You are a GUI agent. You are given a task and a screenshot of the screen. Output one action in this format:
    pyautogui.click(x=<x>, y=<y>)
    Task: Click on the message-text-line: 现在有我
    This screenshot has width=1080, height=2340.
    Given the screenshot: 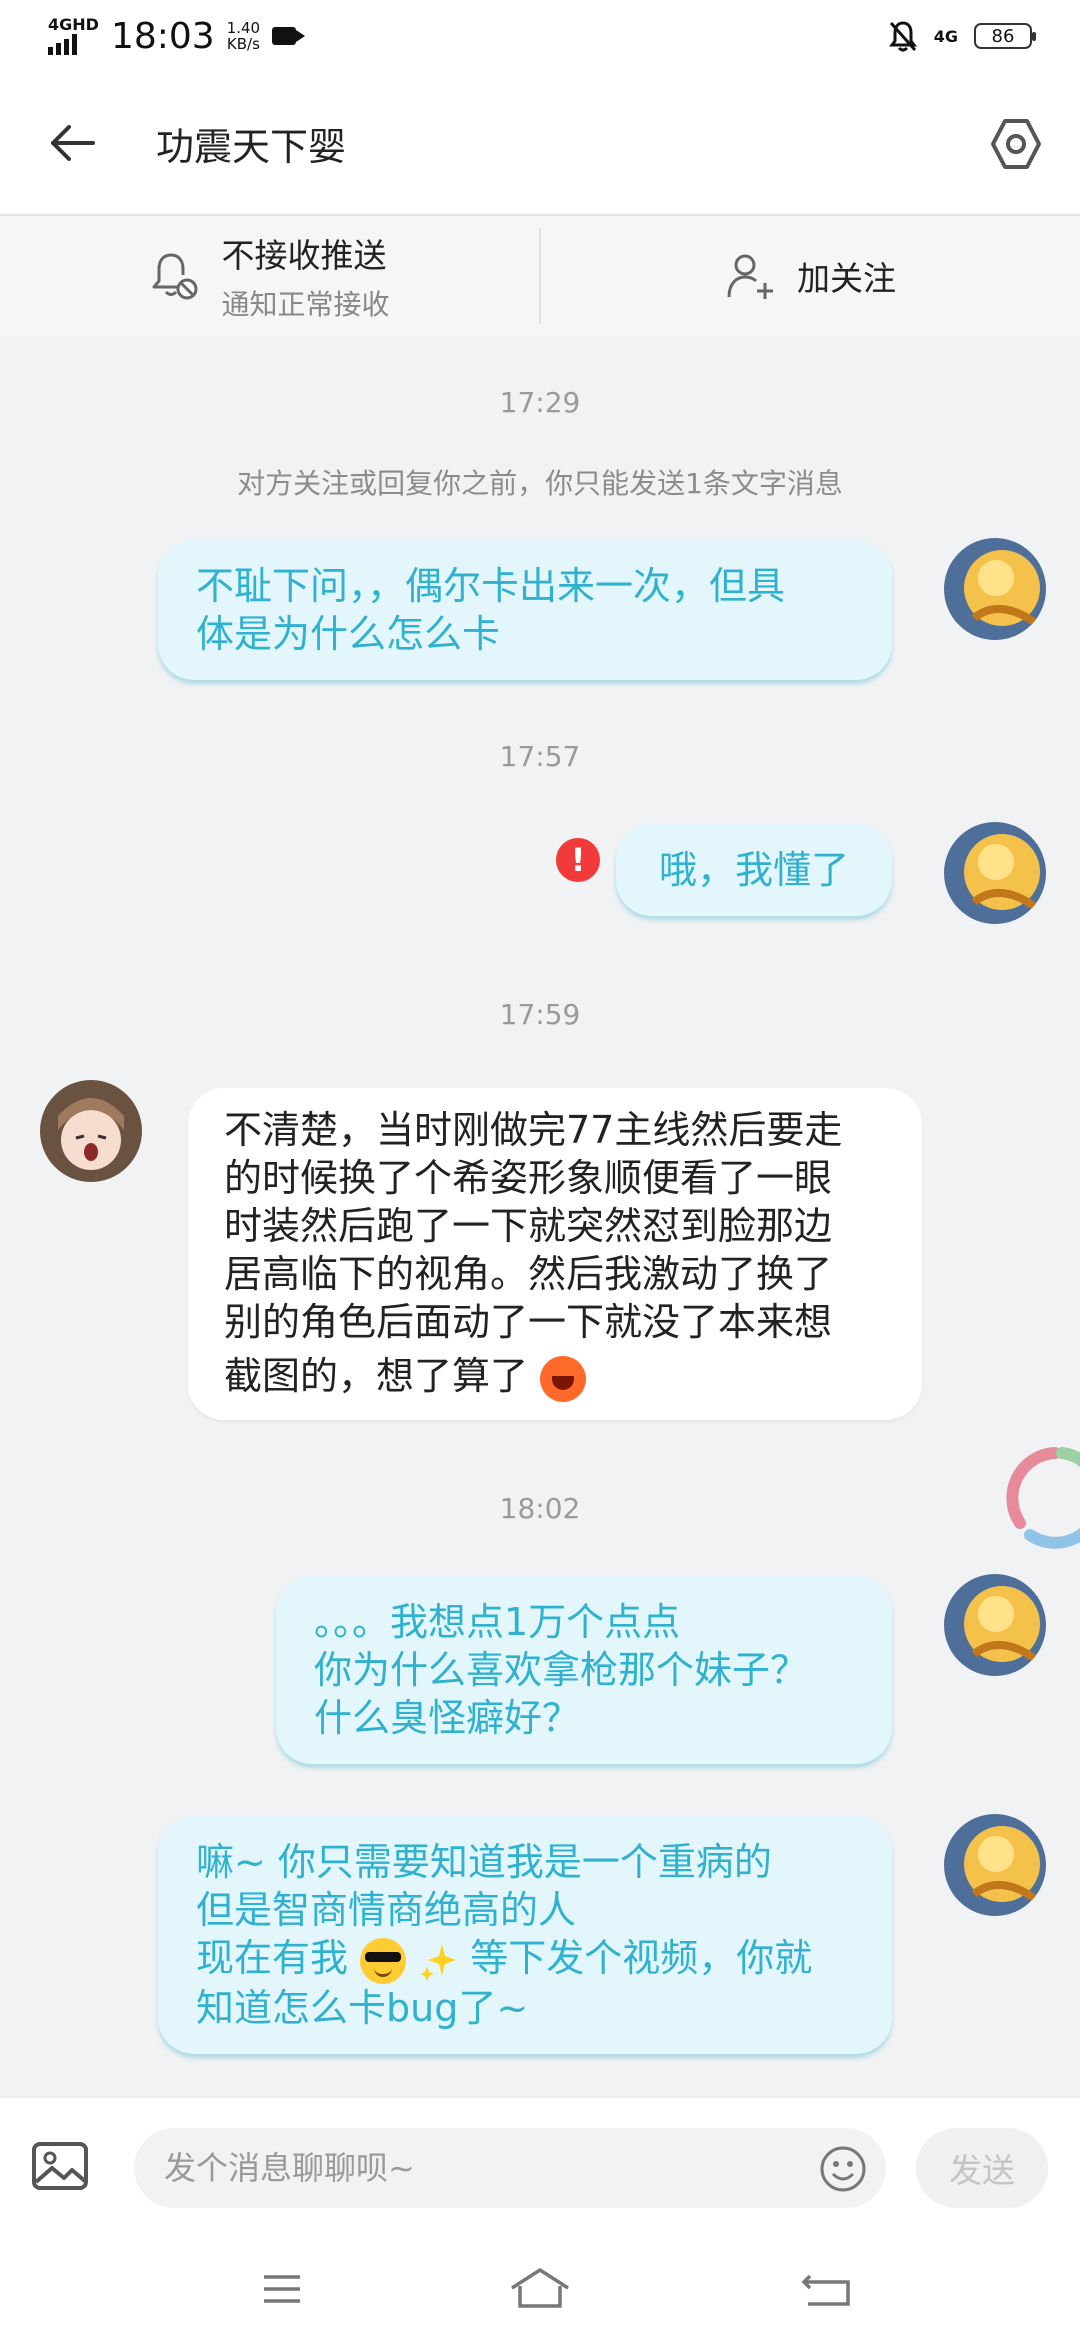 What is the action you would take?
    pyautogui.click(x=272, y=1958)
    